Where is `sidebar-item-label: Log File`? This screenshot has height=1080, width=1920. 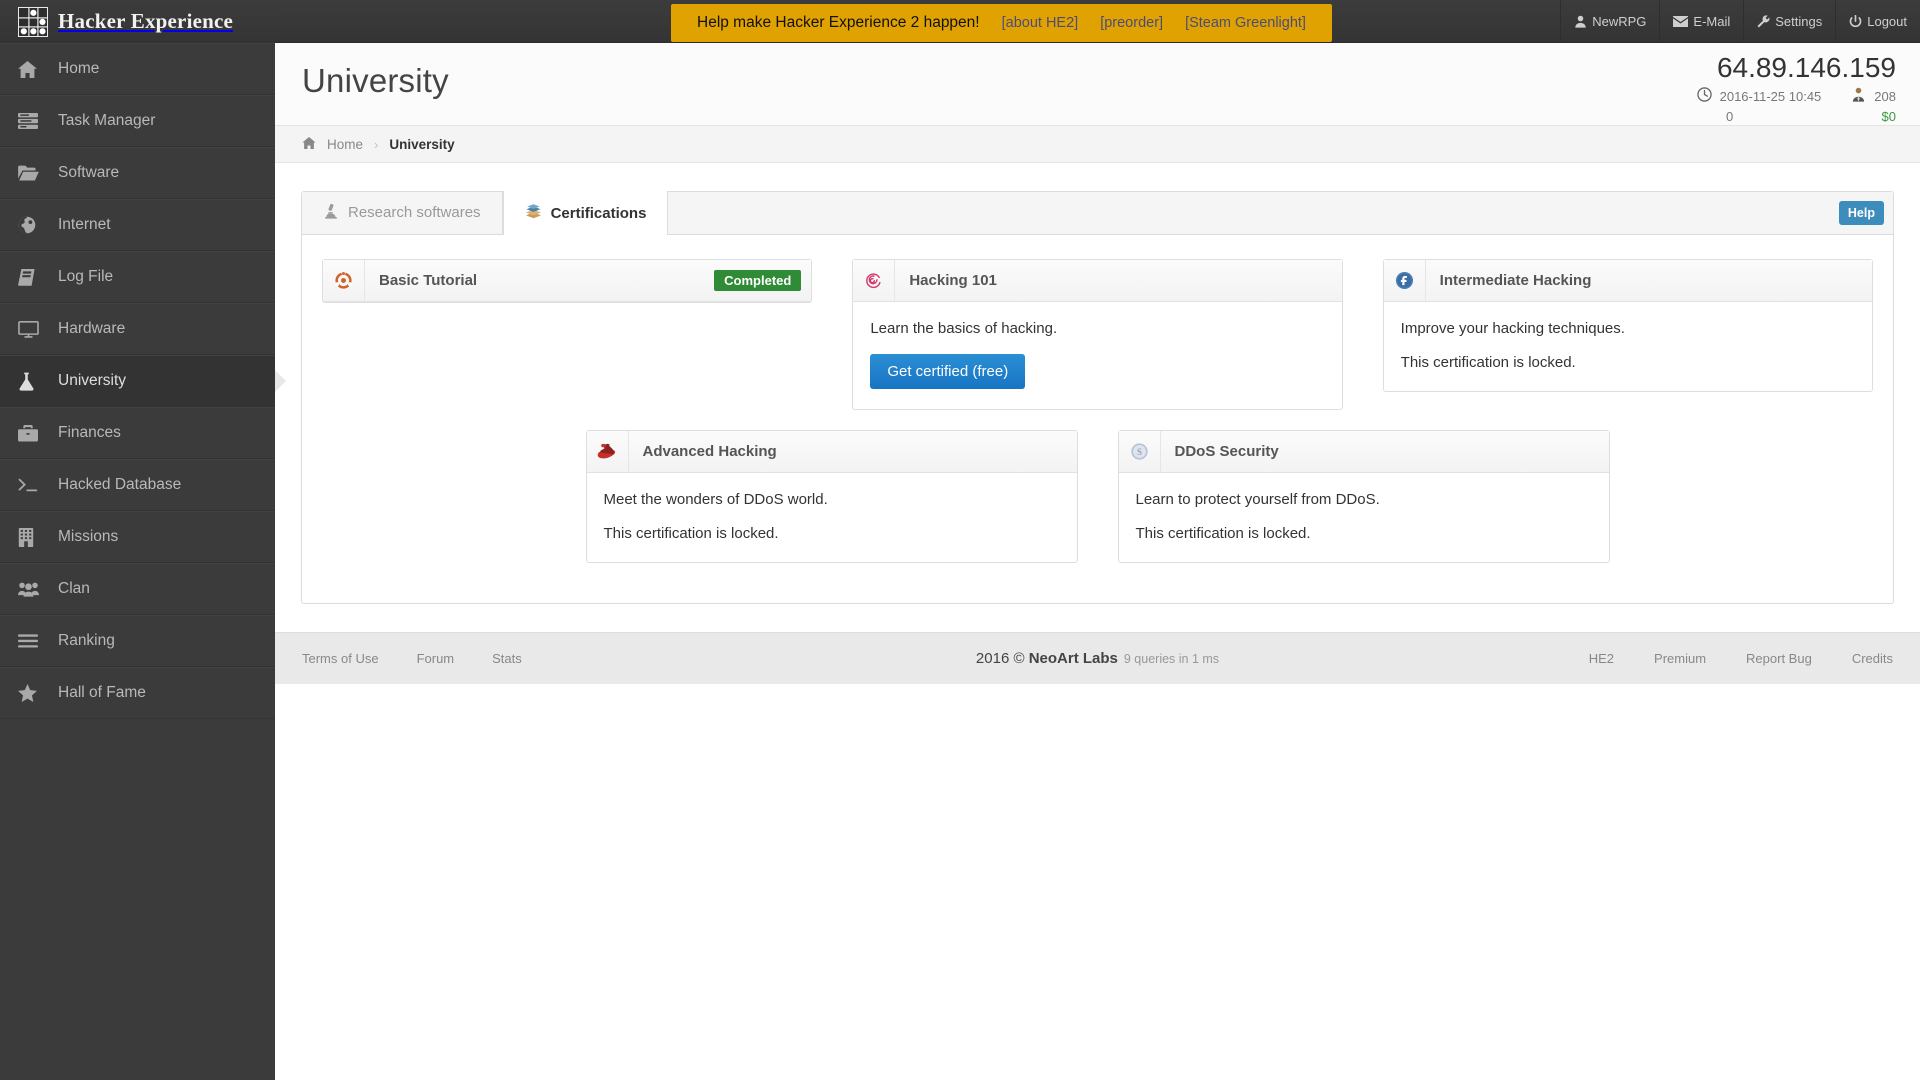
sidebar-item-label: Log File is located at coordinates (86, 276).